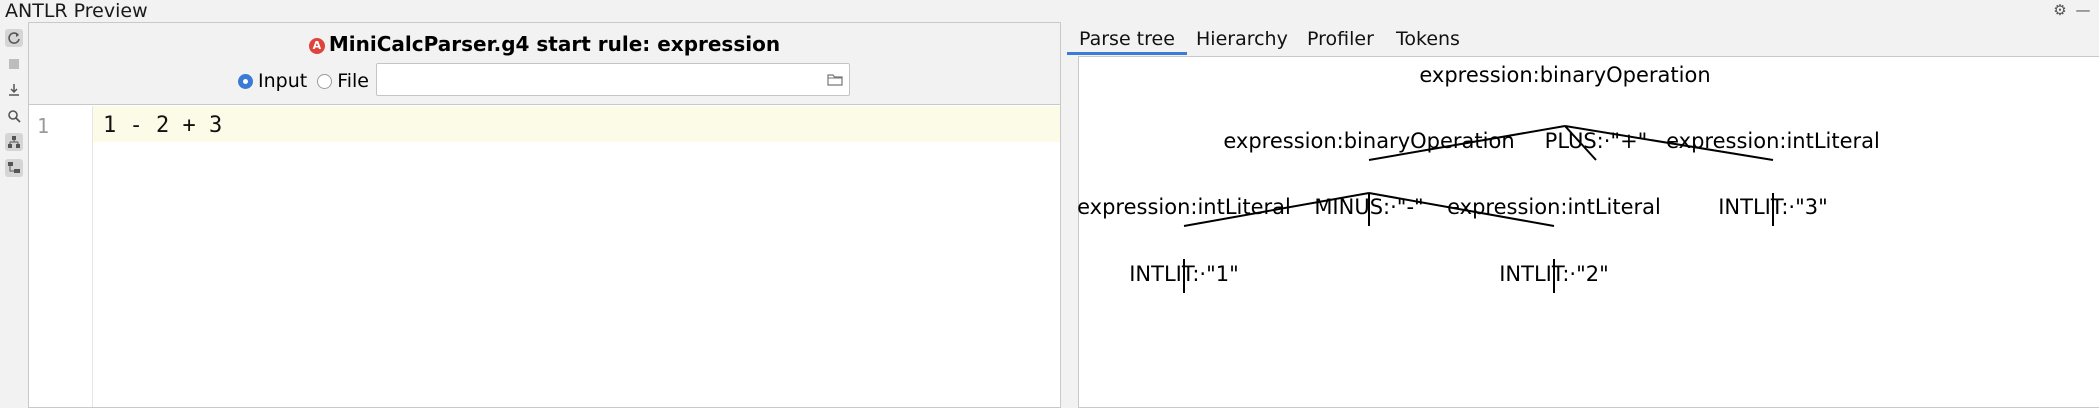 The image size is (2099, 408). I want to click on file-path-field, so click(613, 79).